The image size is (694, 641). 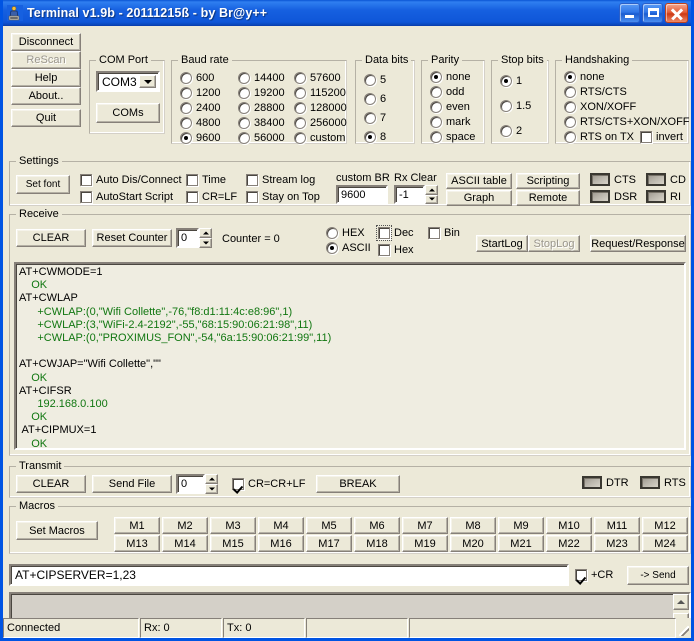 What do you see at coordinates (261, 123) in the screenshot?
I see `baud-38400: 38400` at bounding box center [261, 123].